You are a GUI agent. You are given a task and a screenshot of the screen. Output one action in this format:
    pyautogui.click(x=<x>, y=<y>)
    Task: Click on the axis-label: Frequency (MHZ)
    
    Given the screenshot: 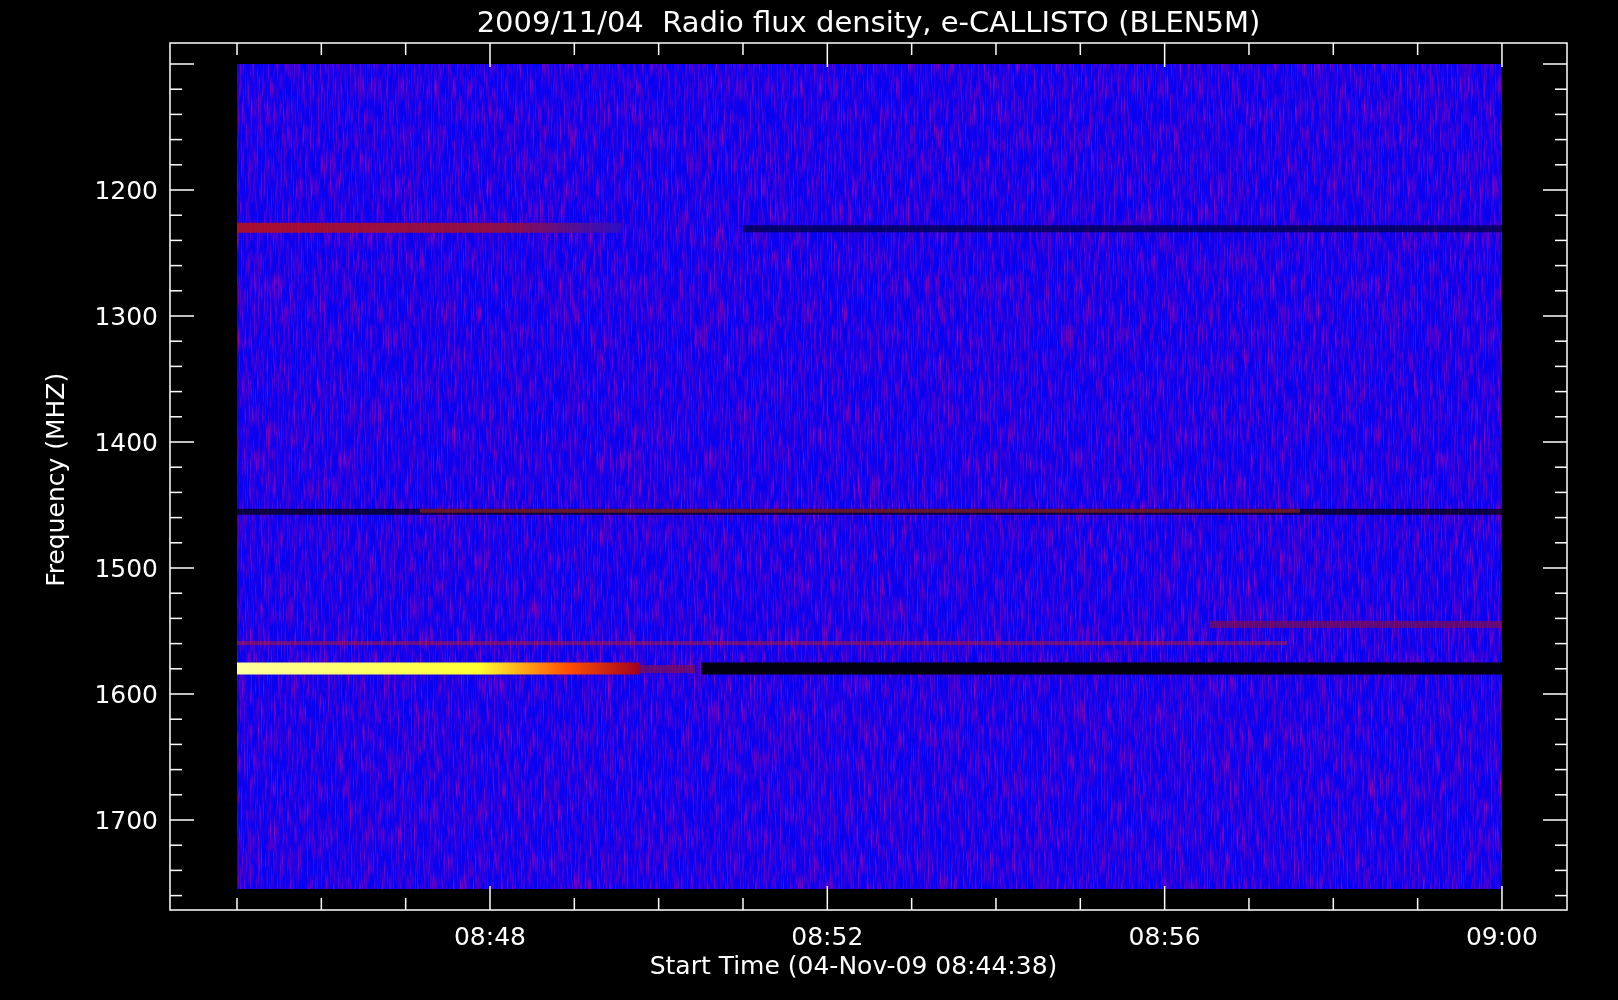 What is the action you would take?
    pyautogui.click(x=55, y=479)
    